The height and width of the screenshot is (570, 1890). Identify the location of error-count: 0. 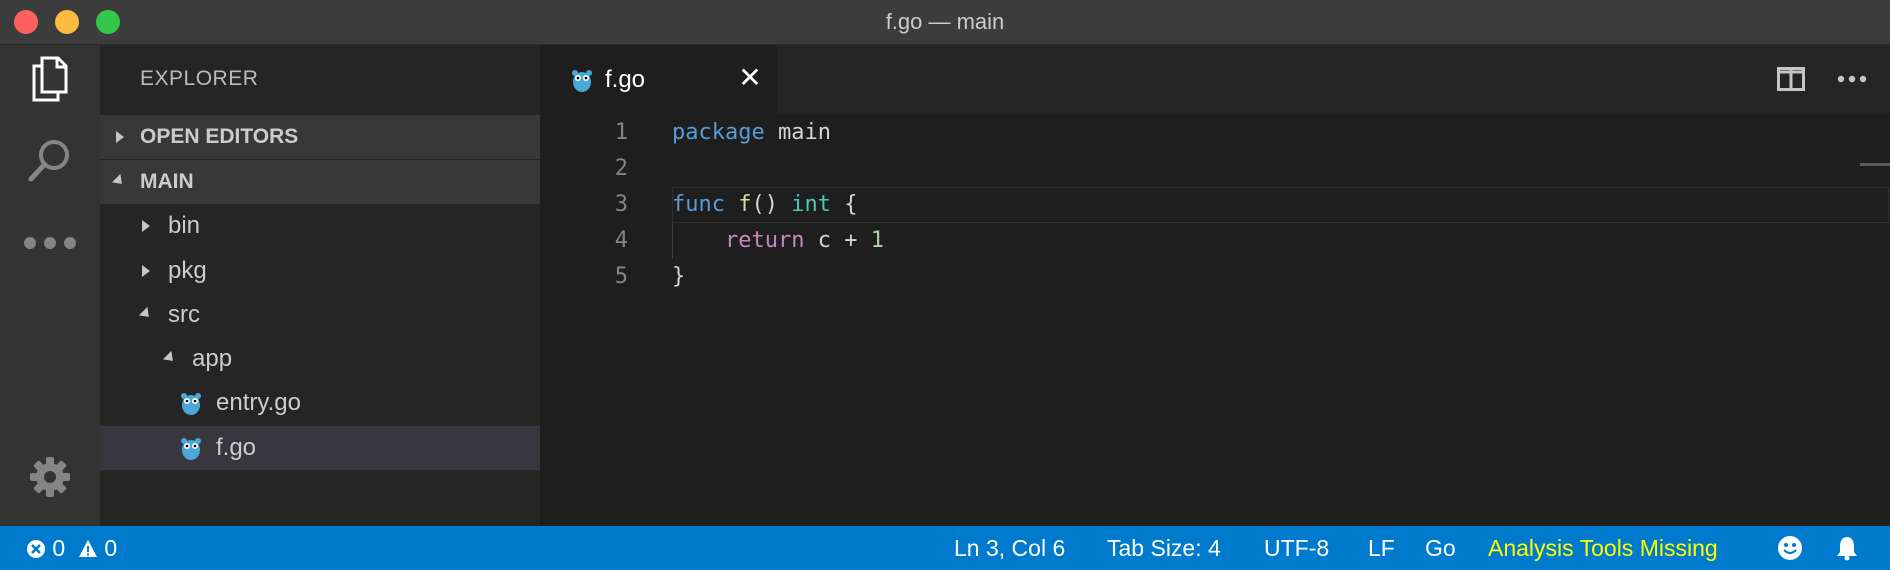
(59, 548).